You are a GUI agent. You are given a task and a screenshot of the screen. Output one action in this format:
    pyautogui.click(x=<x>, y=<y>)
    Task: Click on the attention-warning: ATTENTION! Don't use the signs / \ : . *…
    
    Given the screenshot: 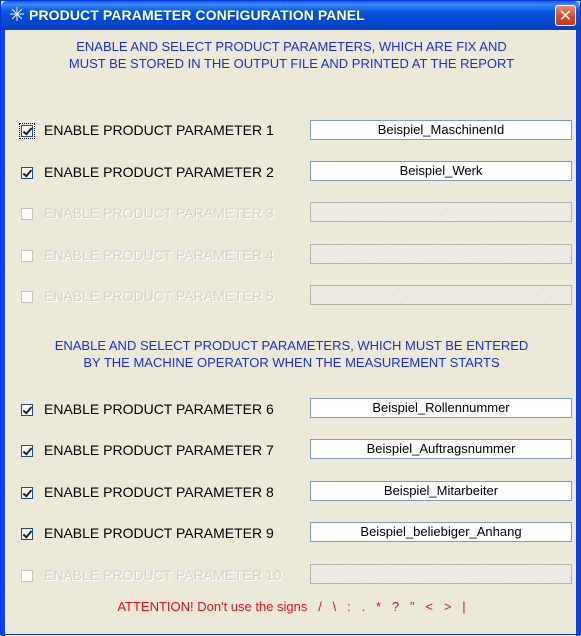 What is the action you would take?
    pyautogui.click(x=291, y=606)
    